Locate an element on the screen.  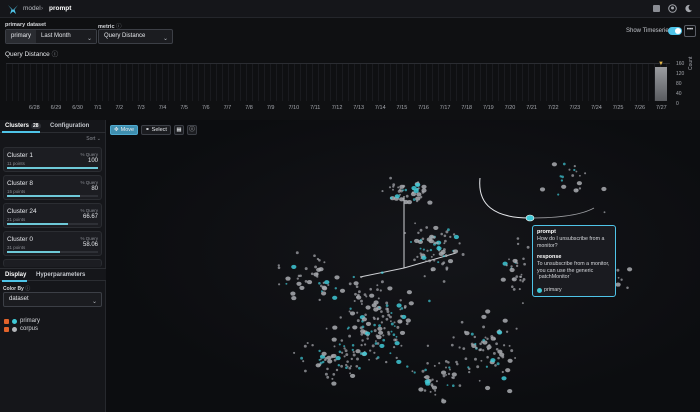
clusters-count-badge: 28 is located at coordinates (36, 126).